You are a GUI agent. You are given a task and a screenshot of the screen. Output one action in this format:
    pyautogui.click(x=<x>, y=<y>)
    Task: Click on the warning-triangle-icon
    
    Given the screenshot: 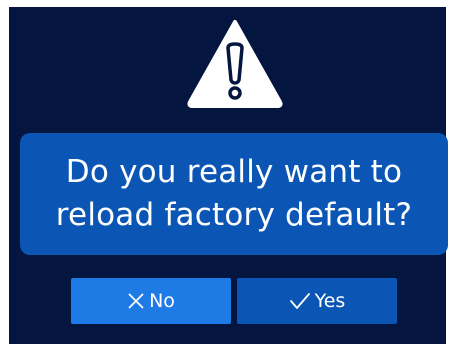 What is the action you would take?
    pyautogui.click(x=235, y=64)
    